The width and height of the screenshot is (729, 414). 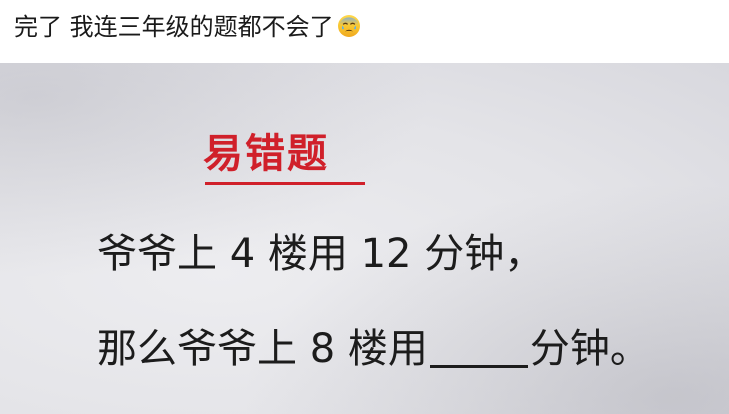 I want to click on caption-text: 完了 我连三年级的题都不会了, so click(x=174, y=27).